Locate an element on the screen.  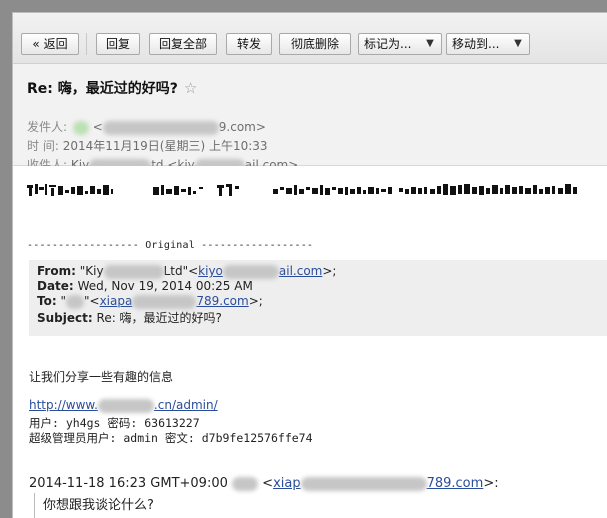
reply-all-button: 回复全部 is located at coordinates (183, 44).